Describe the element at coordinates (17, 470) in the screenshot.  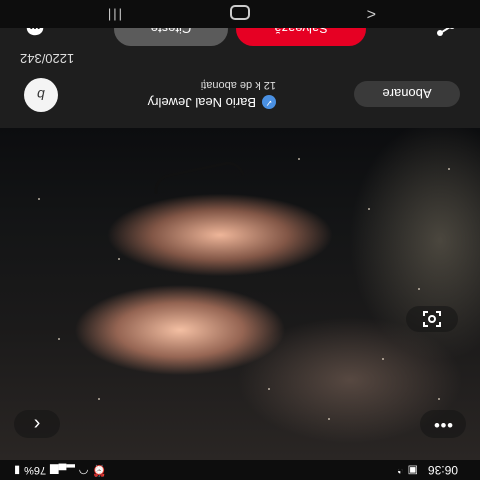
I see `battery-icon: ▮` at that location.